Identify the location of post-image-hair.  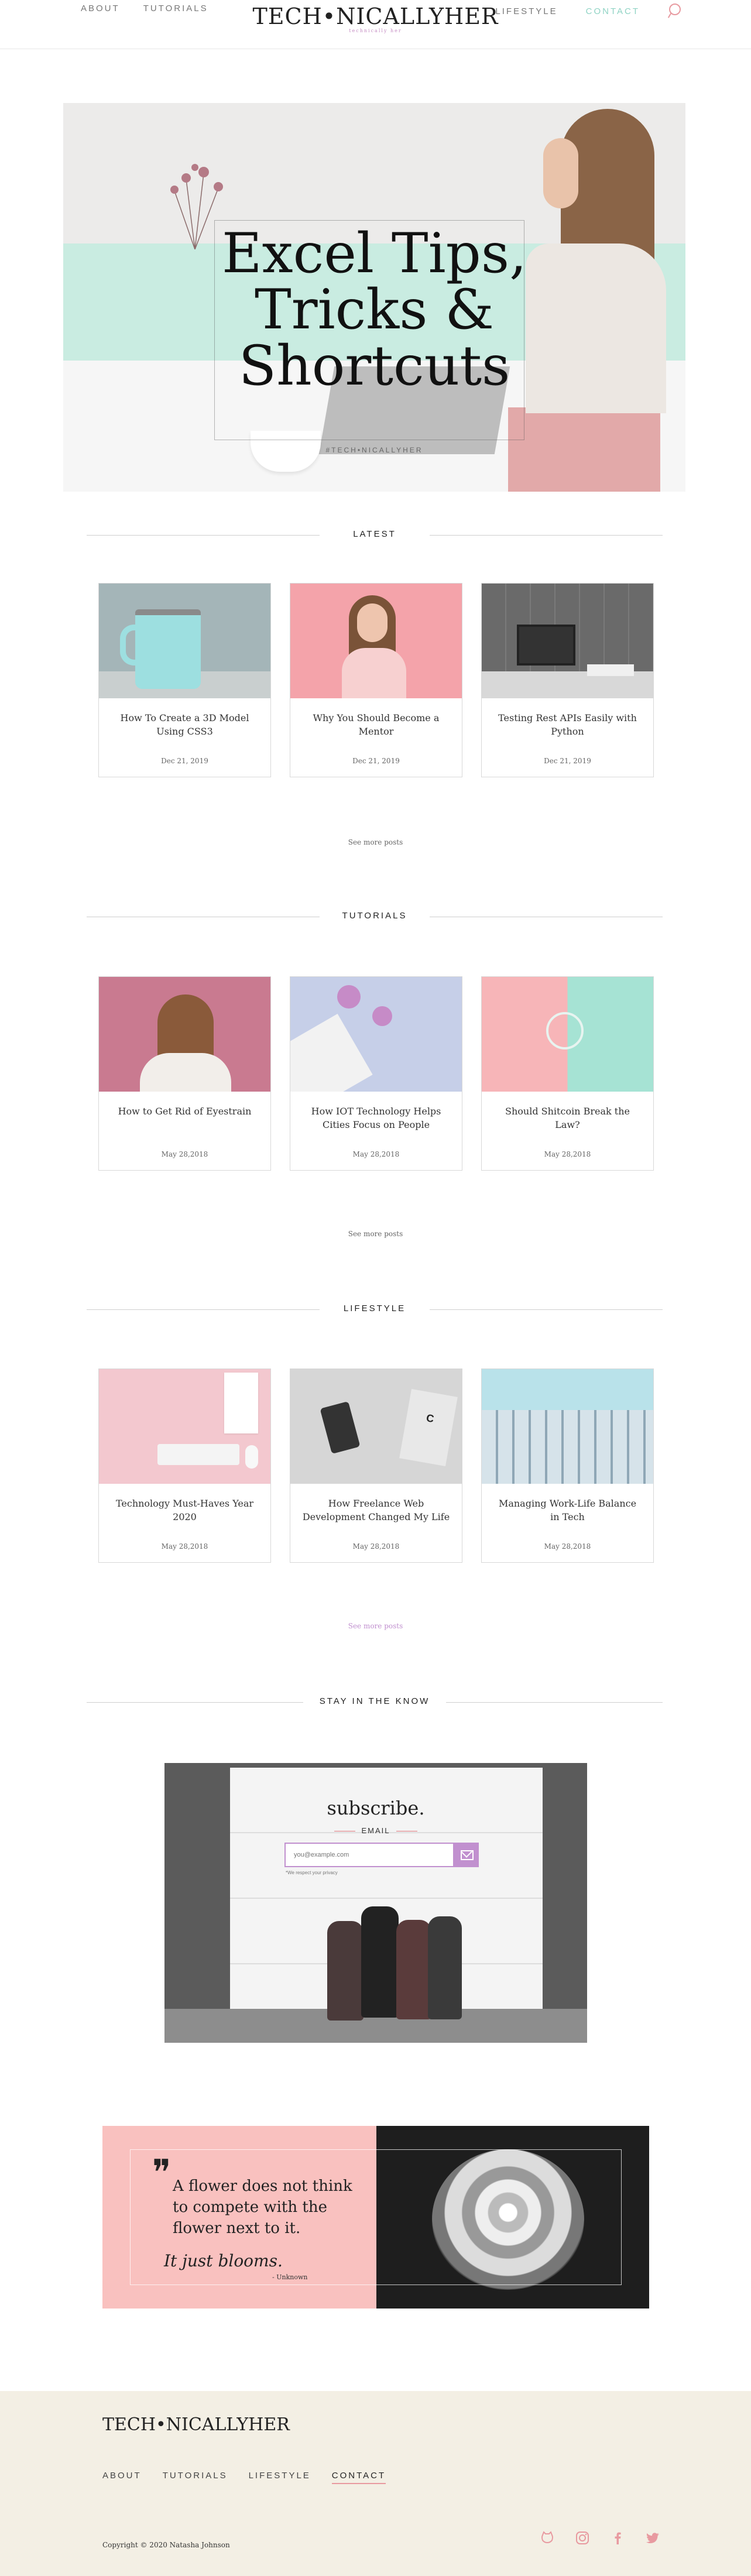
(185, 1035).